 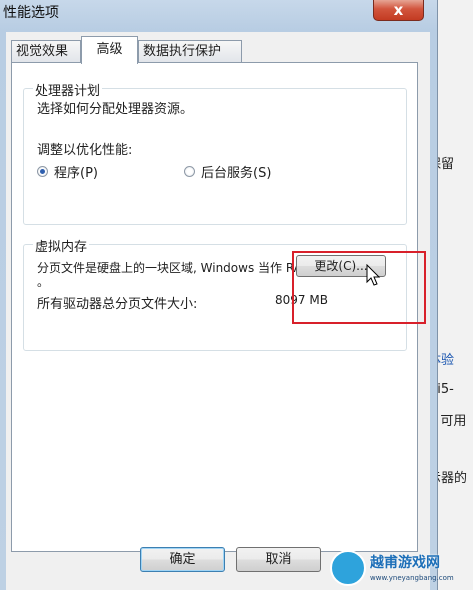 What do you see at coordinates (117, 304) in the screenshot?
I see `total-paging-file-label: 所有驱动器总分页文件大小:` at bounding box center [117, 304].